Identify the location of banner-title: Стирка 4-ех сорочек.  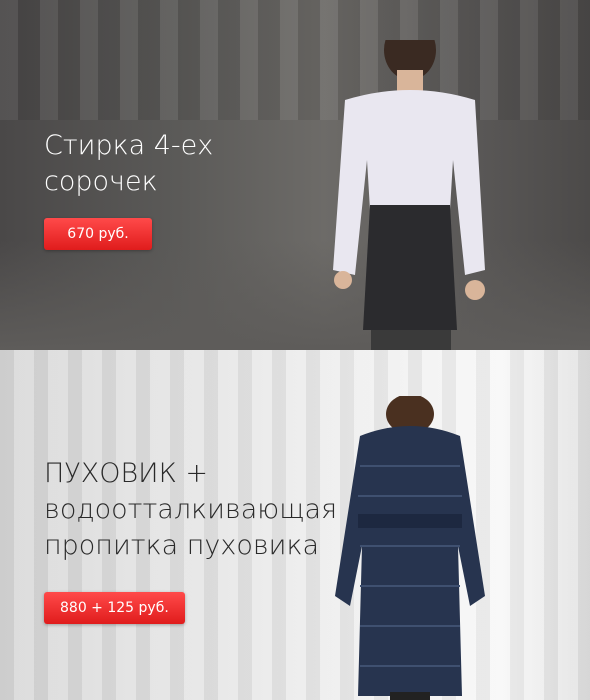
(128, 164).